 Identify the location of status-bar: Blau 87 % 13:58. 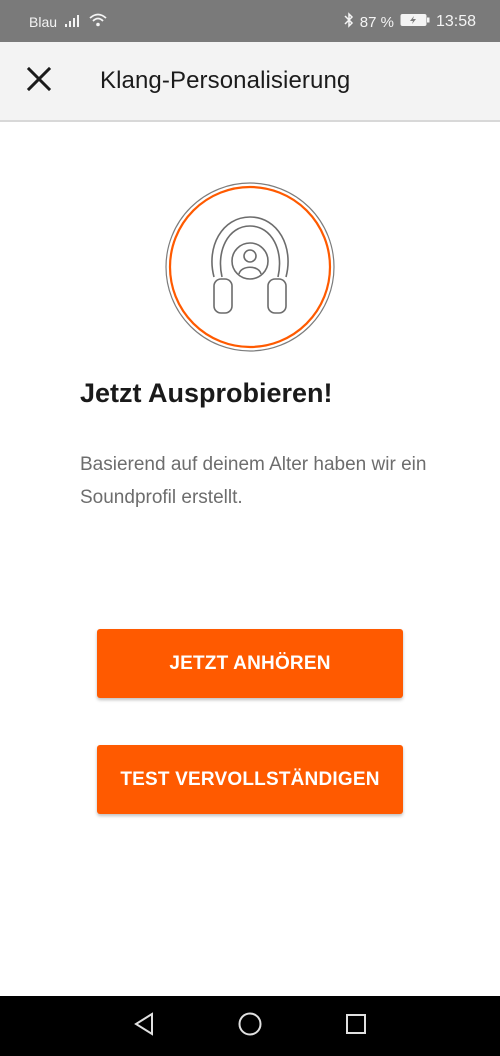
(250, 21).